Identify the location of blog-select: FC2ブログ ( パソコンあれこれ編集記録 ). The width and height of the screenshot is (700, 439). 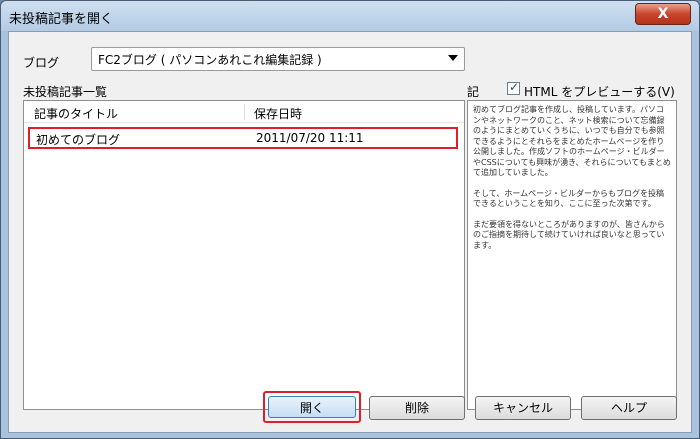
(278, 59).